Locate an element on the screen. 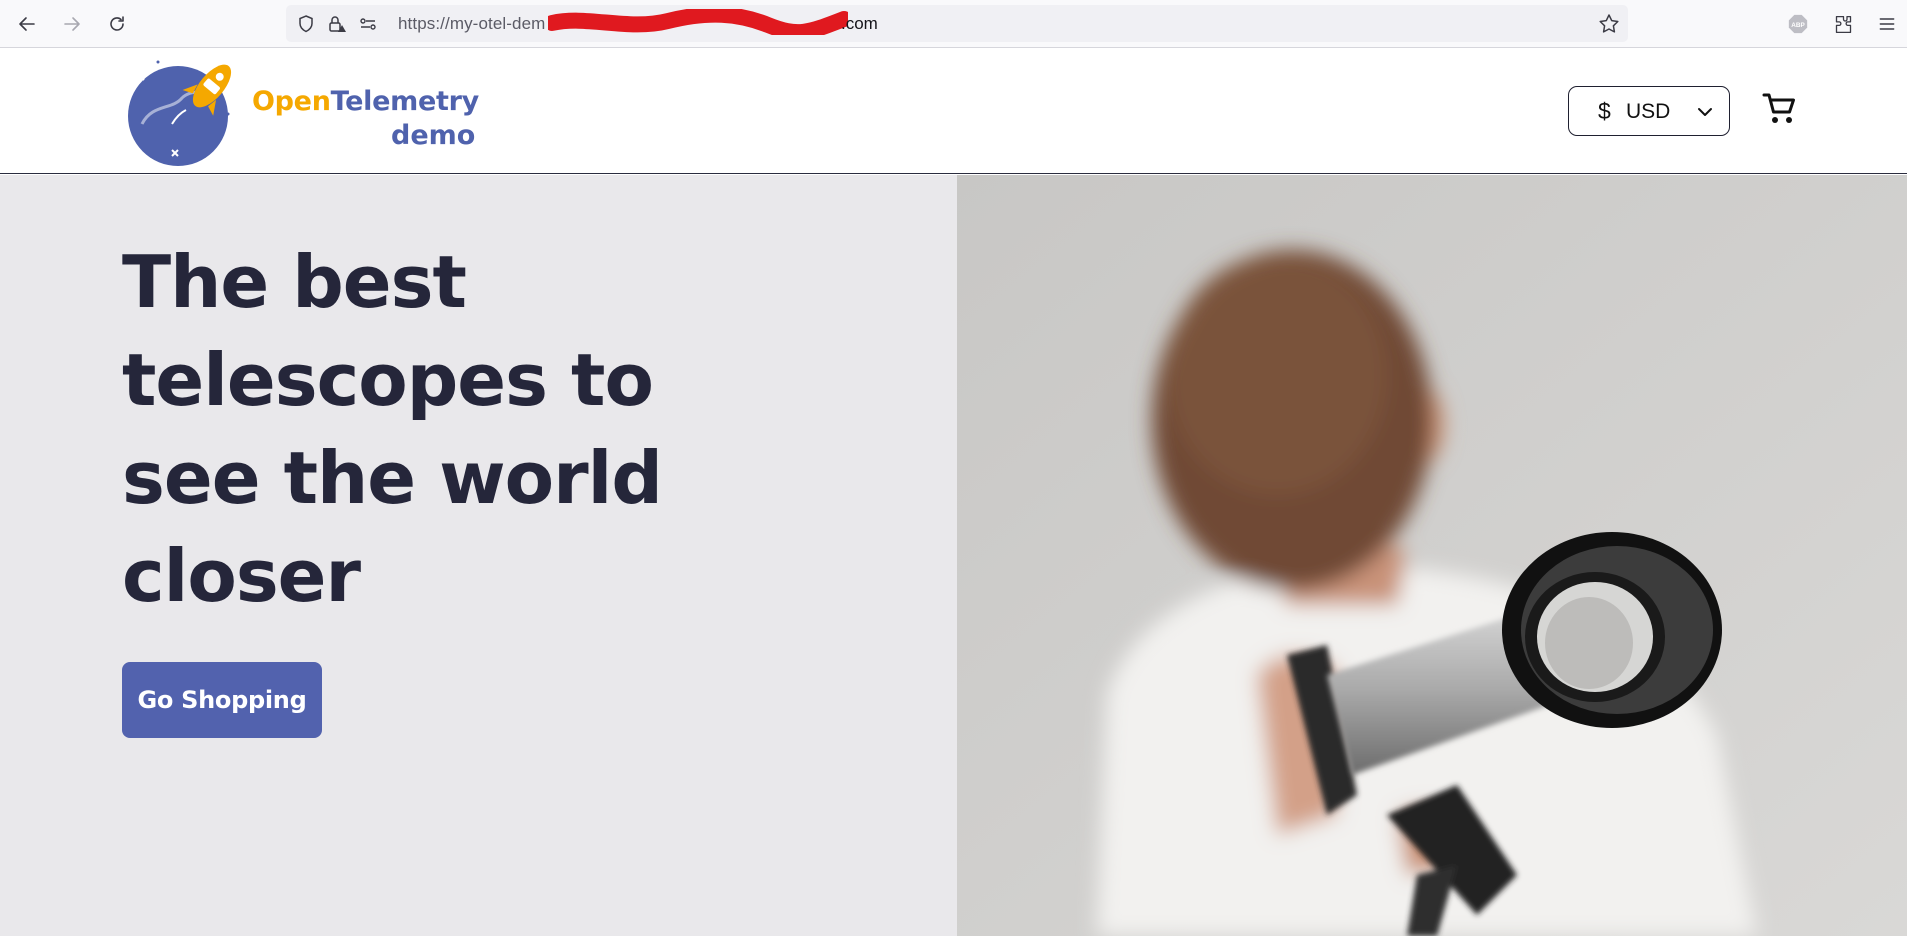  permissions-icon is located at coordinates (368, 24).